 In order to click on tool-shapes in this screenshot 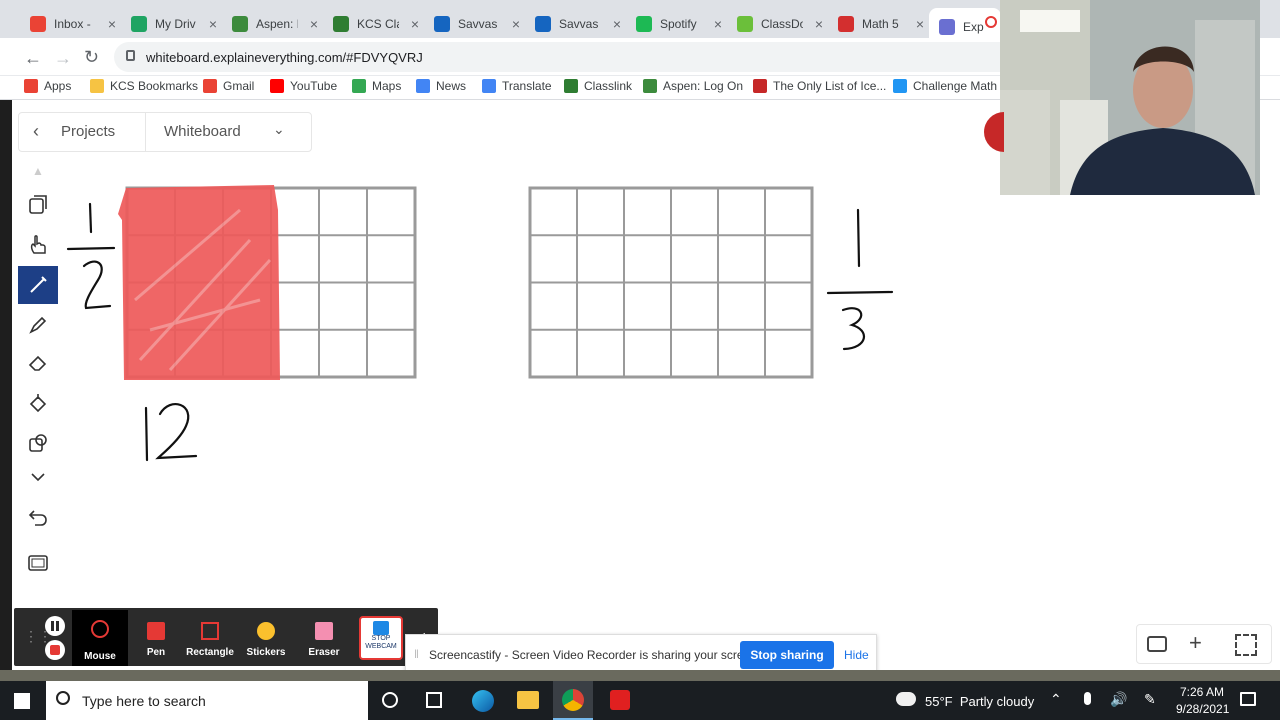, I will do `click(38, 443)`.